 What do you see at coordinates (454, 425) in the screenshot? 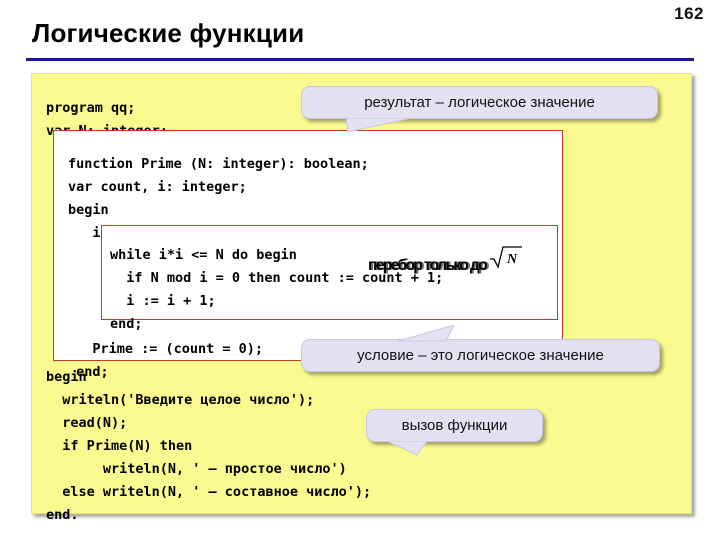
I see `callout-call-label: вызов функции` at bounding box center [454, 425].